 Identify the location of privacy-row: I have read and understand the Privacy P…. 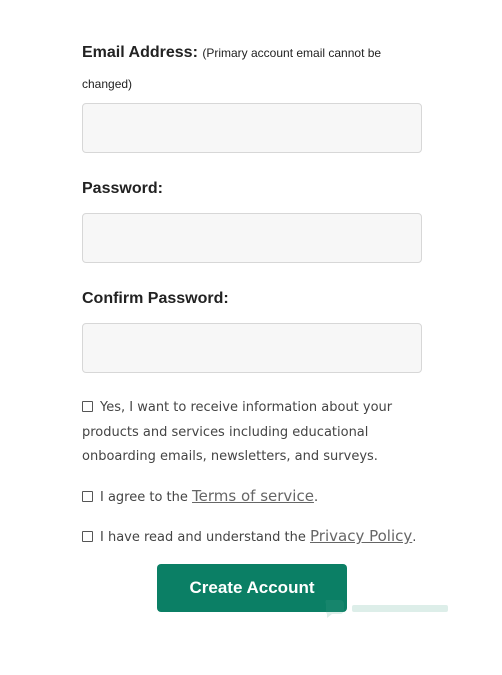
(254, 537).